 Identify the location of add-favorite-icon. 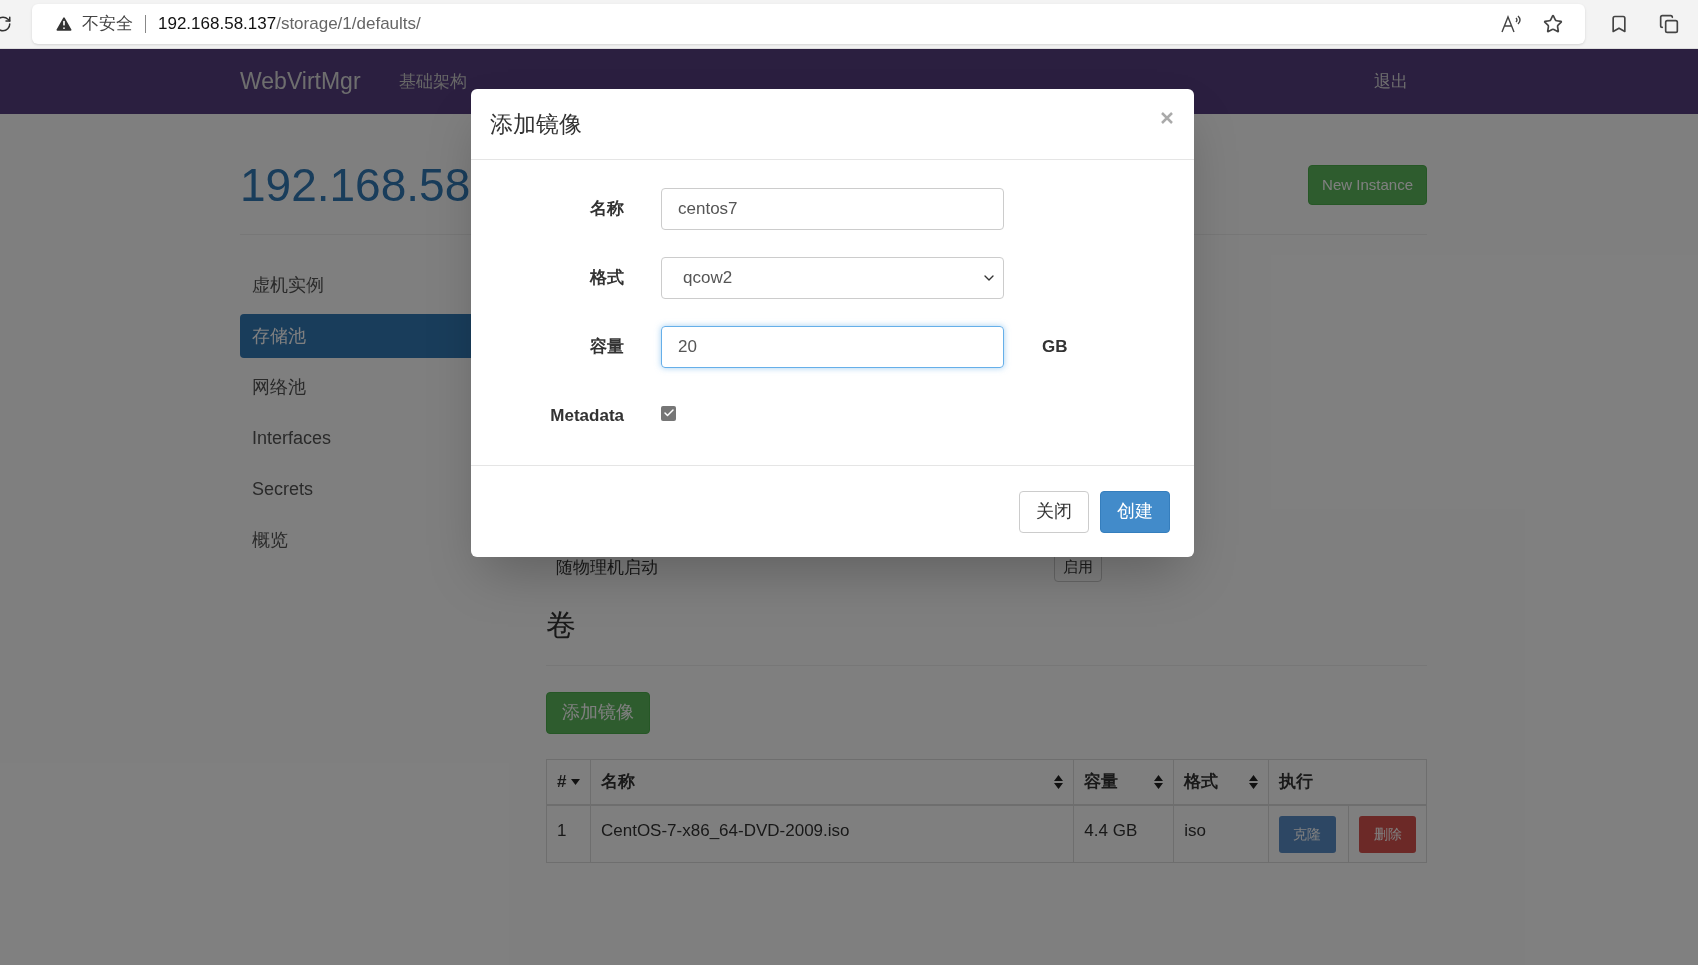
(1553, 24).